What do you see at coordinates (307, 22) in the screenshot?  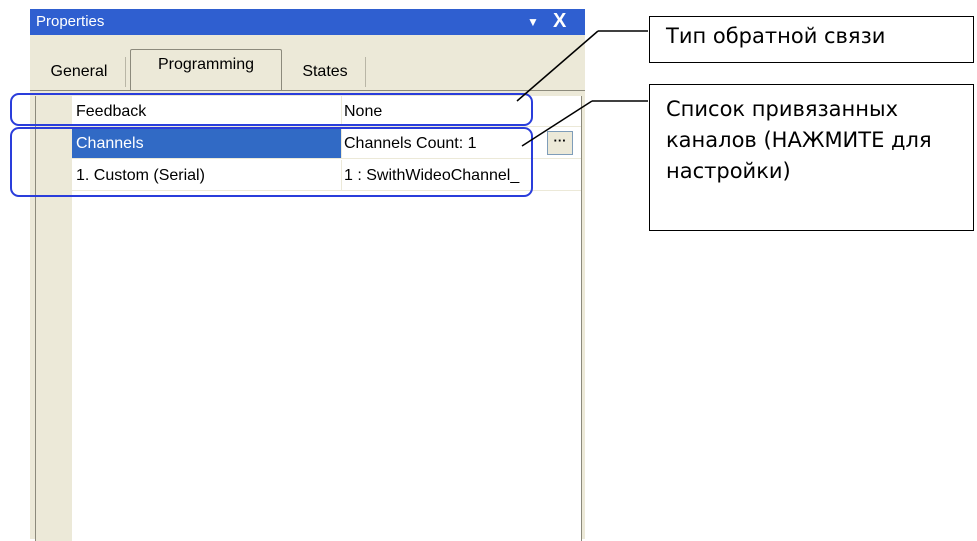 I see `title-bar: Properties ▼ X` at bounding box center [307, 22].